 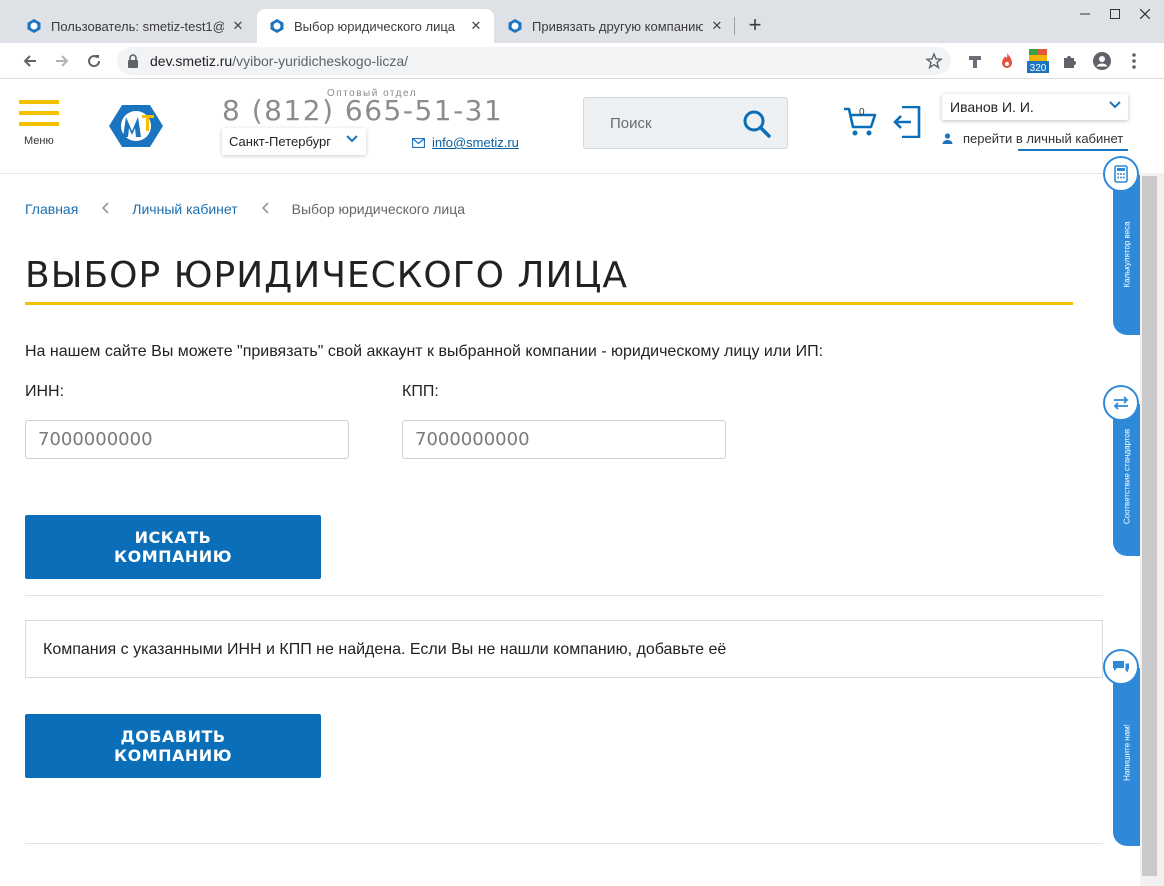 I want to click on standards-tab: Соответствие стандартов, so click(x=1126, y=480).